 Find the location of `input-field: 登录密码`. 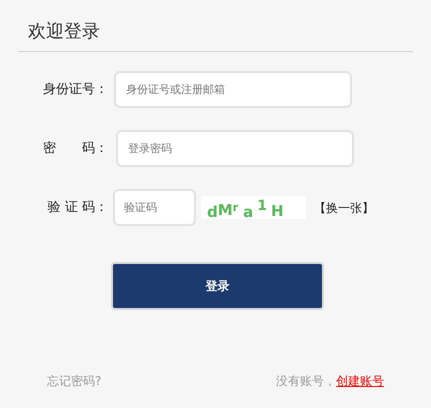

input-field: 登录密码 is located at coordinates (235, 148).